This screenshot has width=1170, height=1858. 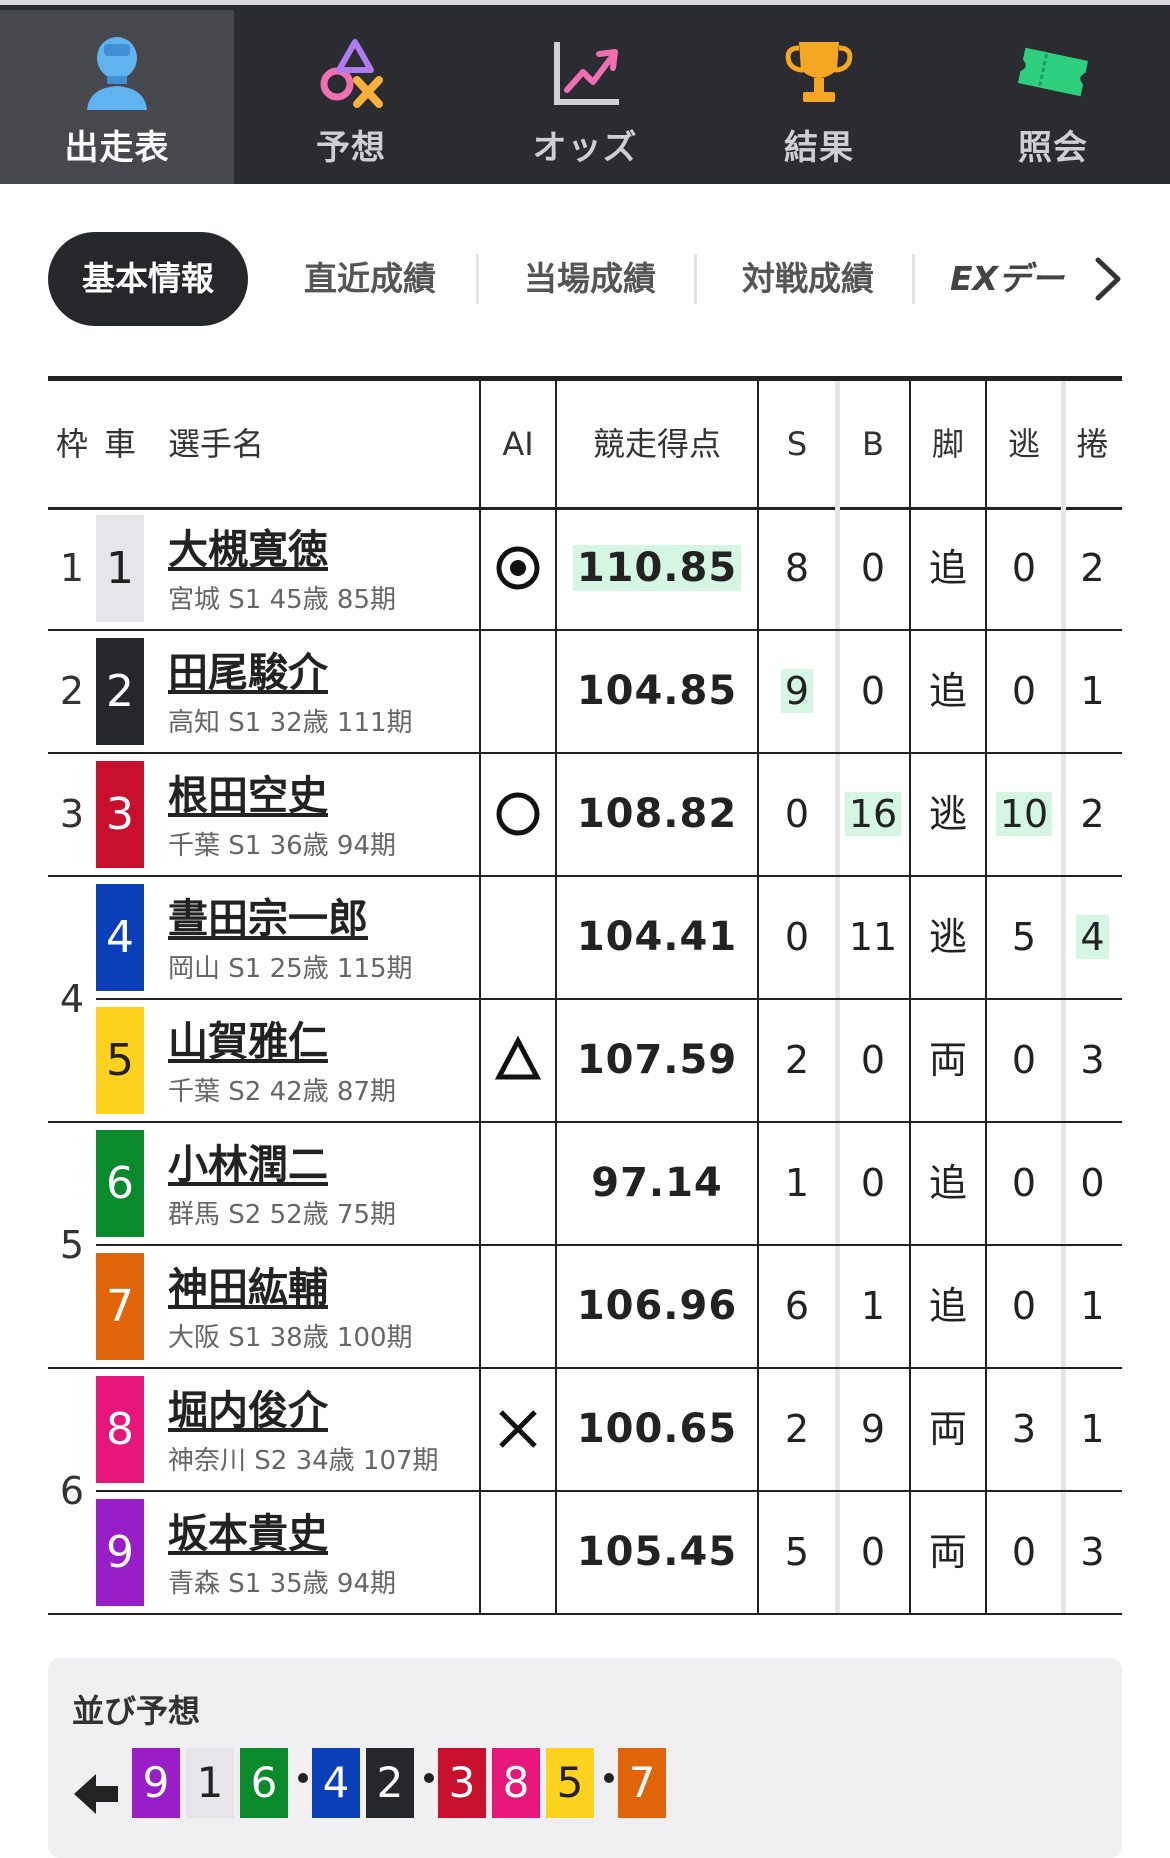 I want to click on s-count-cell: 1, so click(x=797, y=1183).